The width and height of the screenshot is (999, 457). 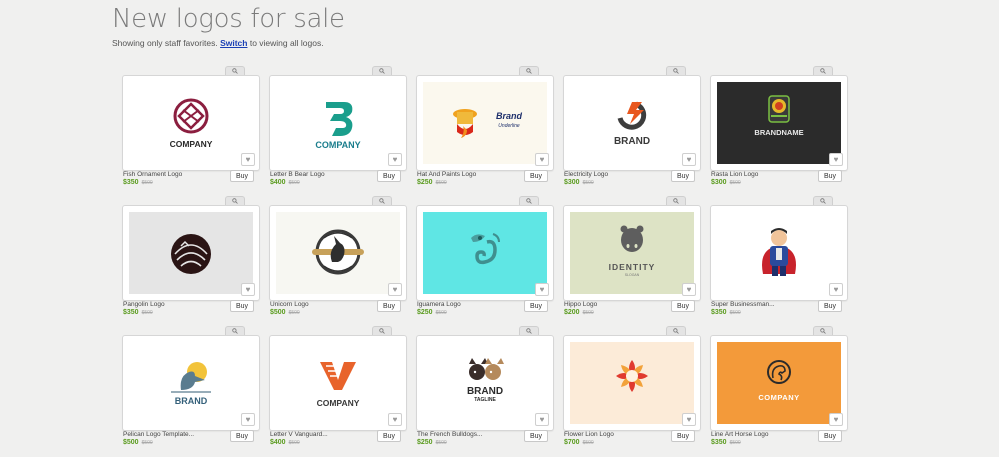 I want to click on logo-name: Iguamera Logo, so click(x=439, y=304).